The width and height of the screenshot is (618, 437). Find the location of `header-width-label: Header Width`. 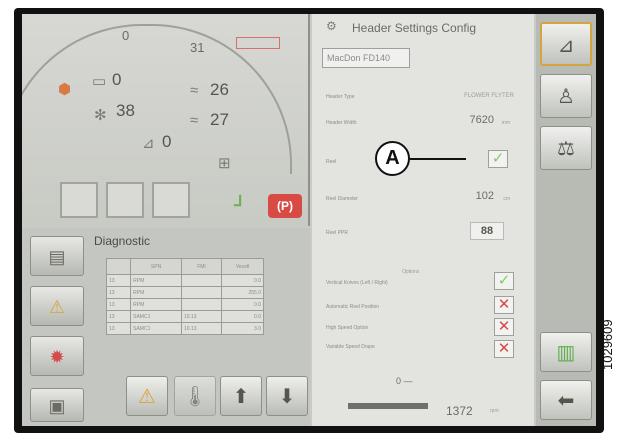

header-width-label: Header Width is located at coordinates (341, 123).